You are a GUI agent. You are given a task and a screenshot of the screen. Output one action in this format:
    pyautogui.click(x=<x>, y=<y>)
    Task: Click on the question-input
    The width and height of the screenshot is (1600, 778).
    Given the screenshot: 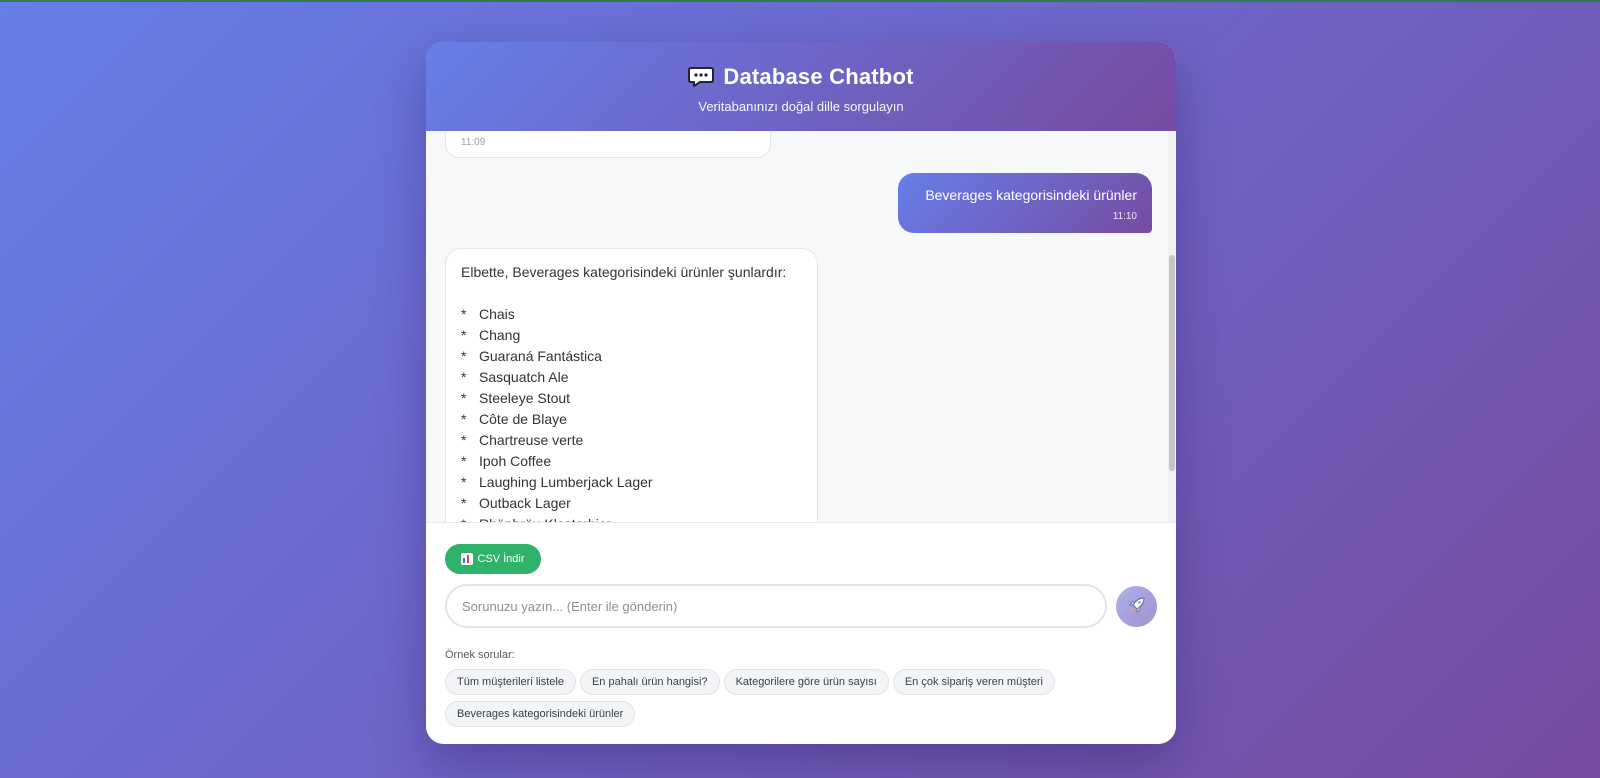 What is the action you would take?
    pyautogui.click(x=776, y=606)
    